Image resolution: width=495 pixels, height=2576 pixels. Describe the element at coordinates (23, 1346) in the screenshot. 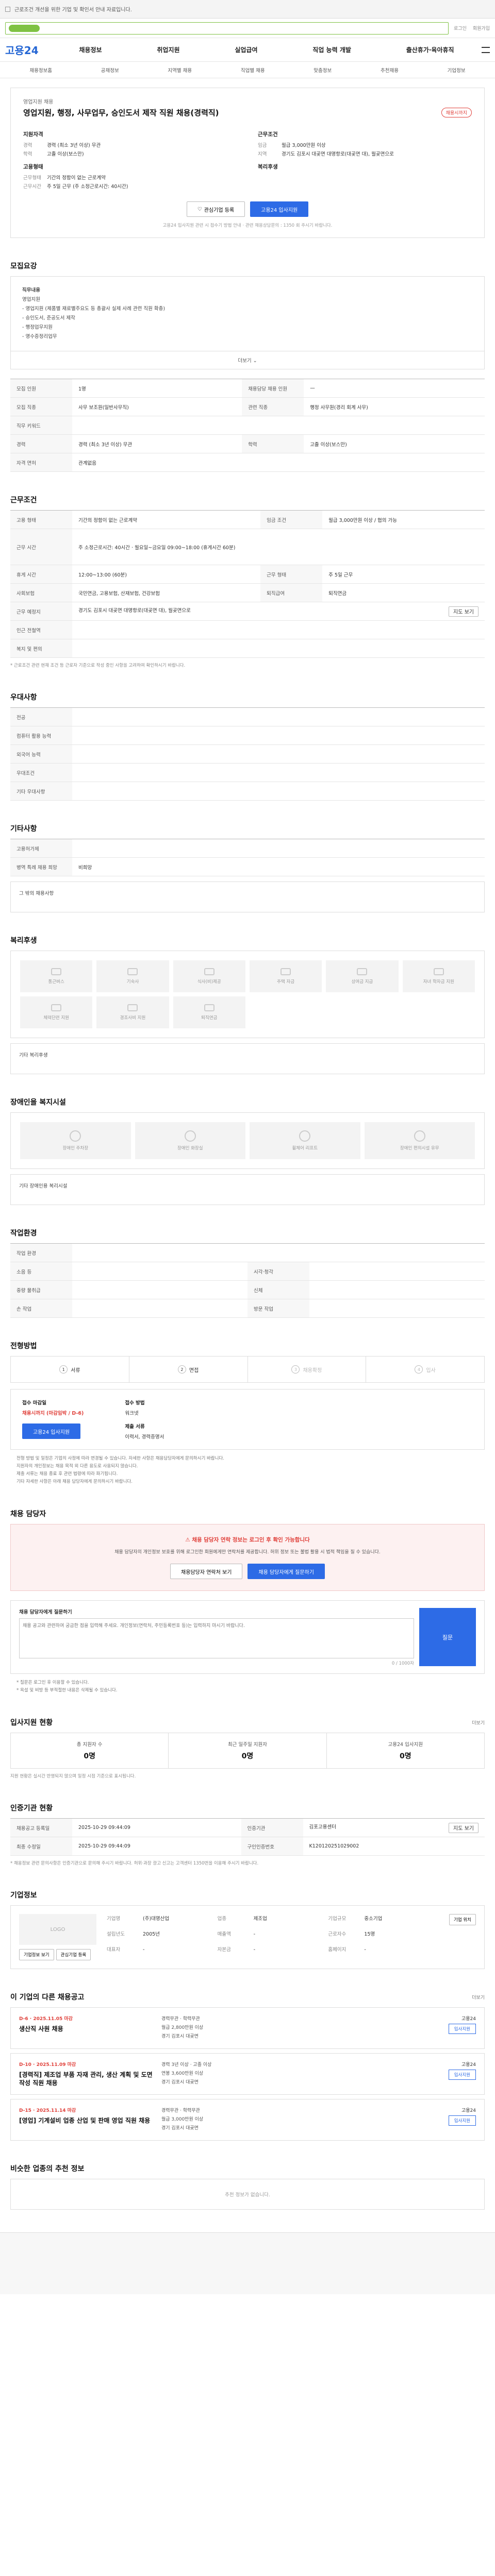

I see `section-heading: 전형방법` at that location.